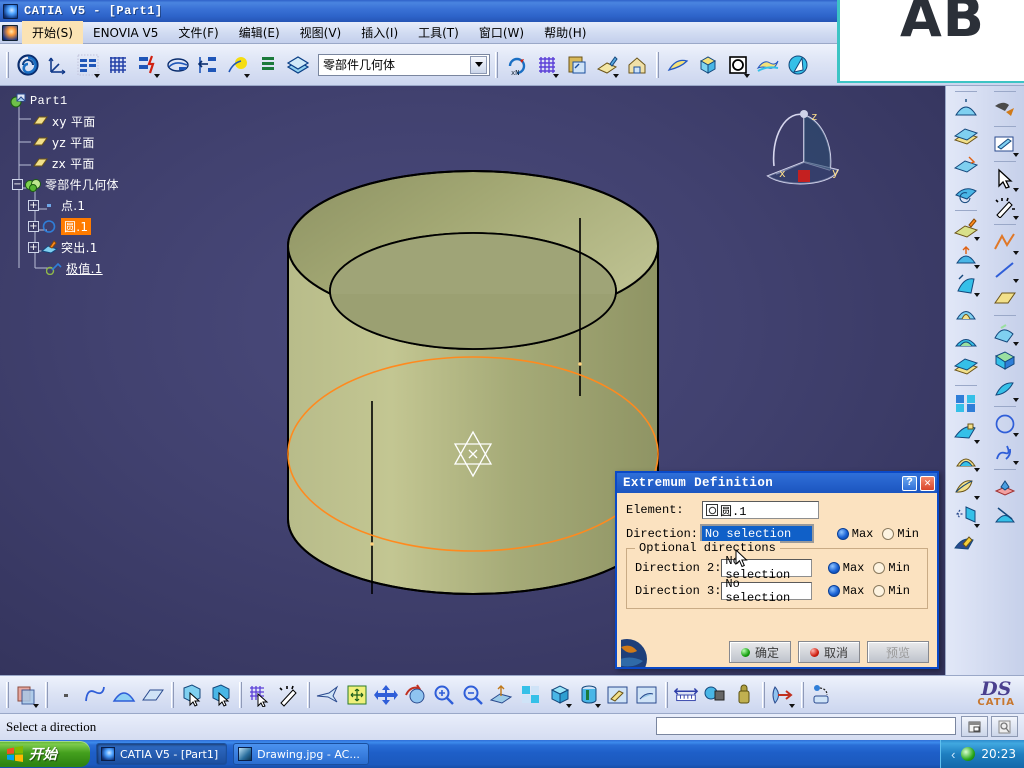 The height and width of the screenshot is (768, 1024). I want to click on dialog-title-bar: Extremum Definition ? ✕, so click(777, 483).